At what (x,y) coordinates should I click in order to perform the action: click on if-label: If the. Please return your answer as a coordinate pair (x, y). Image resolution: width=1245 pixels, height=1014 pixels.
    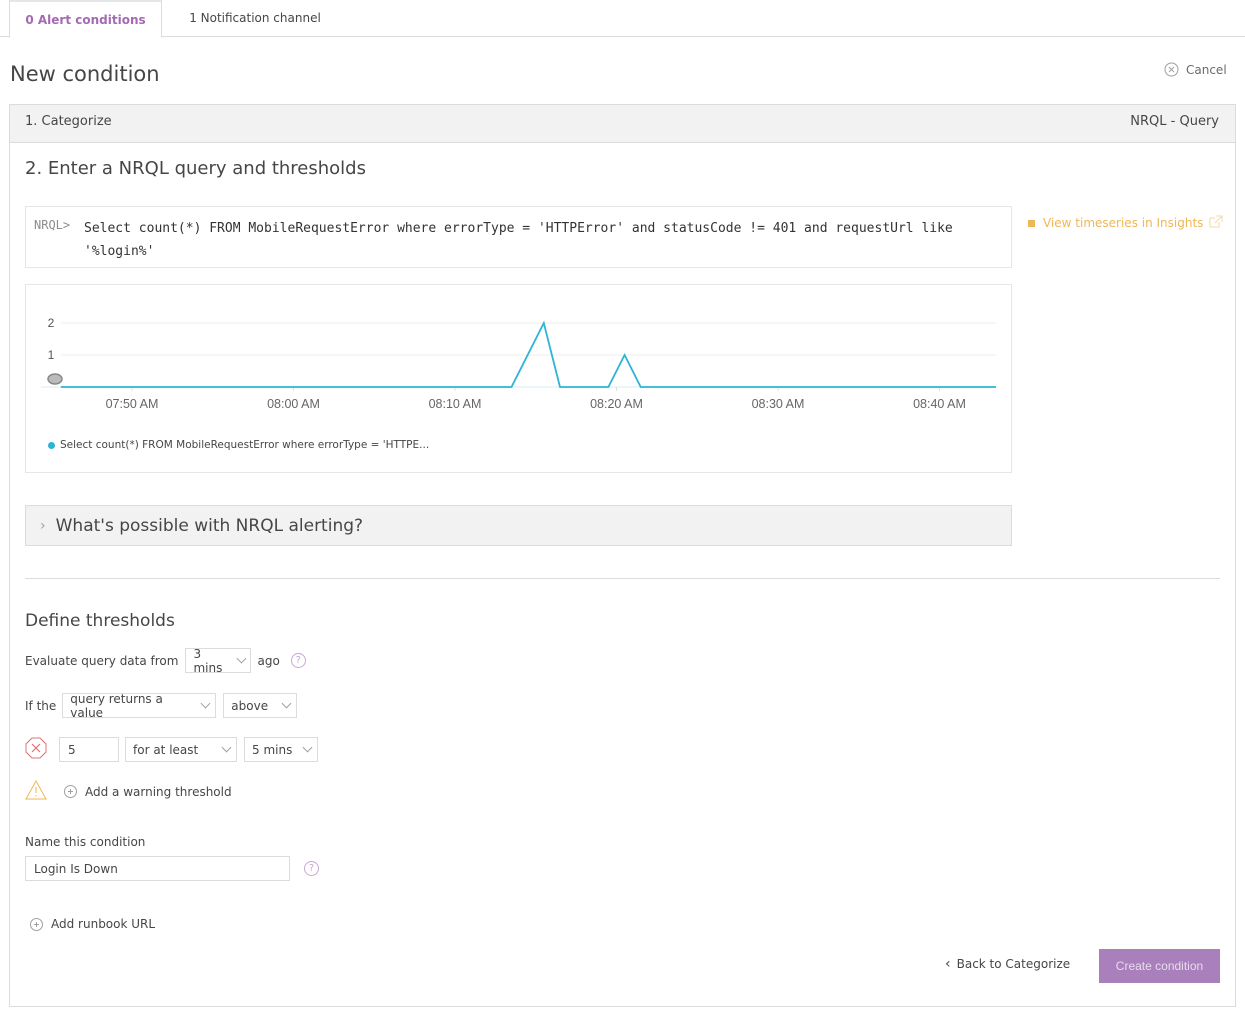
    Looking at the image, I should click on (41, 705).